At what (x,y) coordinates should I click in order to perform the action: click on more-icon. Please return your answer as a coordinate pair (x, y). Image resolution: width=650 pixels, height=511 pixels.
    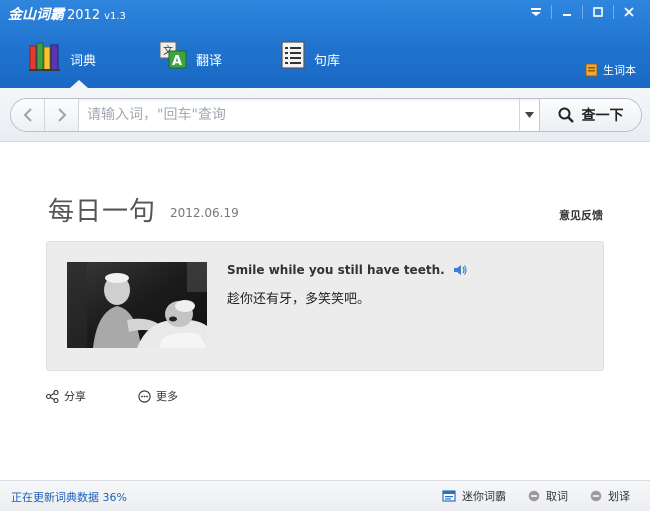
    Looking at the image, I should click on (144, 396).